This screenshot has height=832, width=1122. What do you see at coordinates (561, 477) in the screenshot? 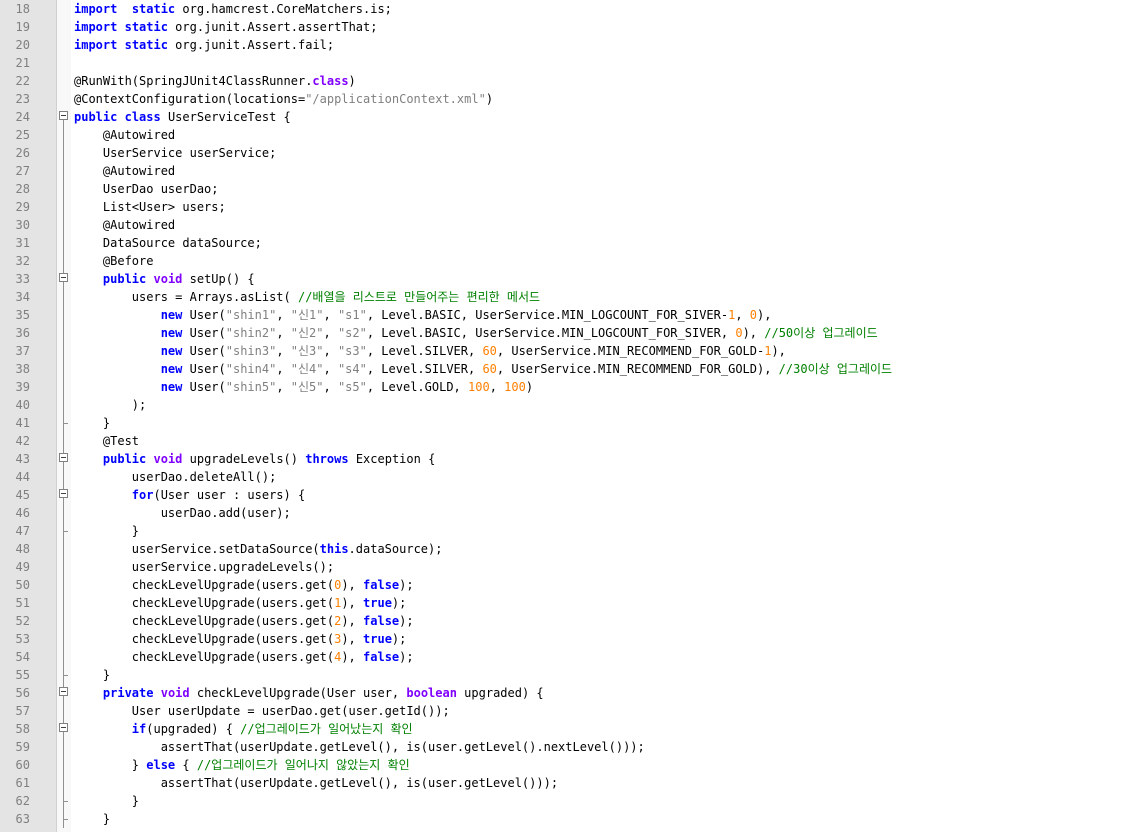
I see `code-line: 44 userDao.deleteAll();` at bounding box center [561, 477].